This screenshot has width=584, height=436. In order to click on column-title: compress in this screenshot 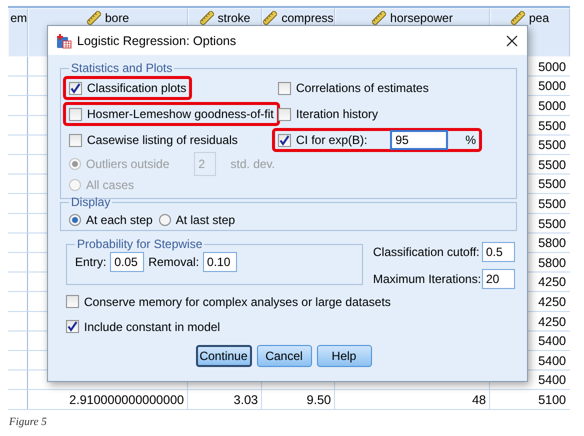, I will do `click(307, 18)`.